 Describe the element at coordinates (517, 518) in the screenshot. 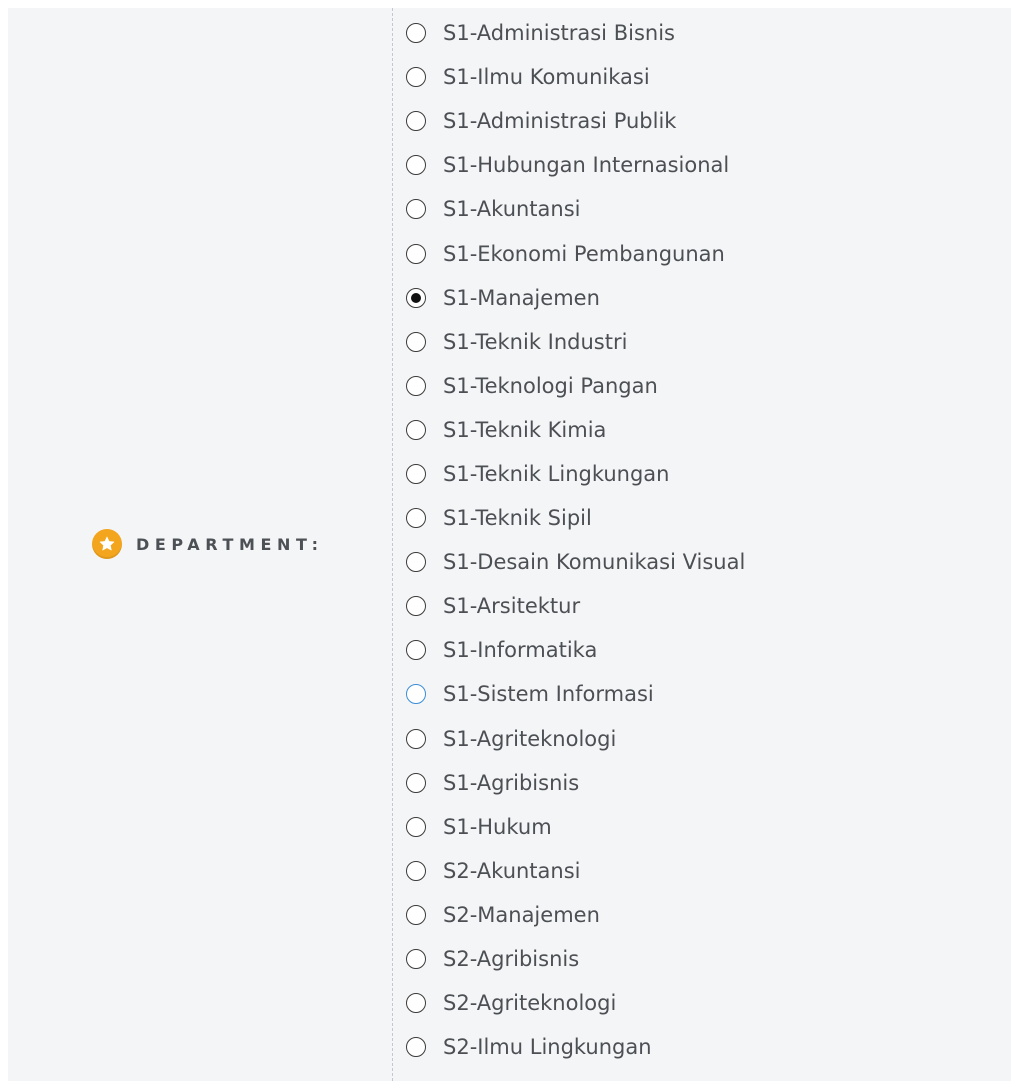

I see `department-option-label: S1-Teknik Sipil` at that location.